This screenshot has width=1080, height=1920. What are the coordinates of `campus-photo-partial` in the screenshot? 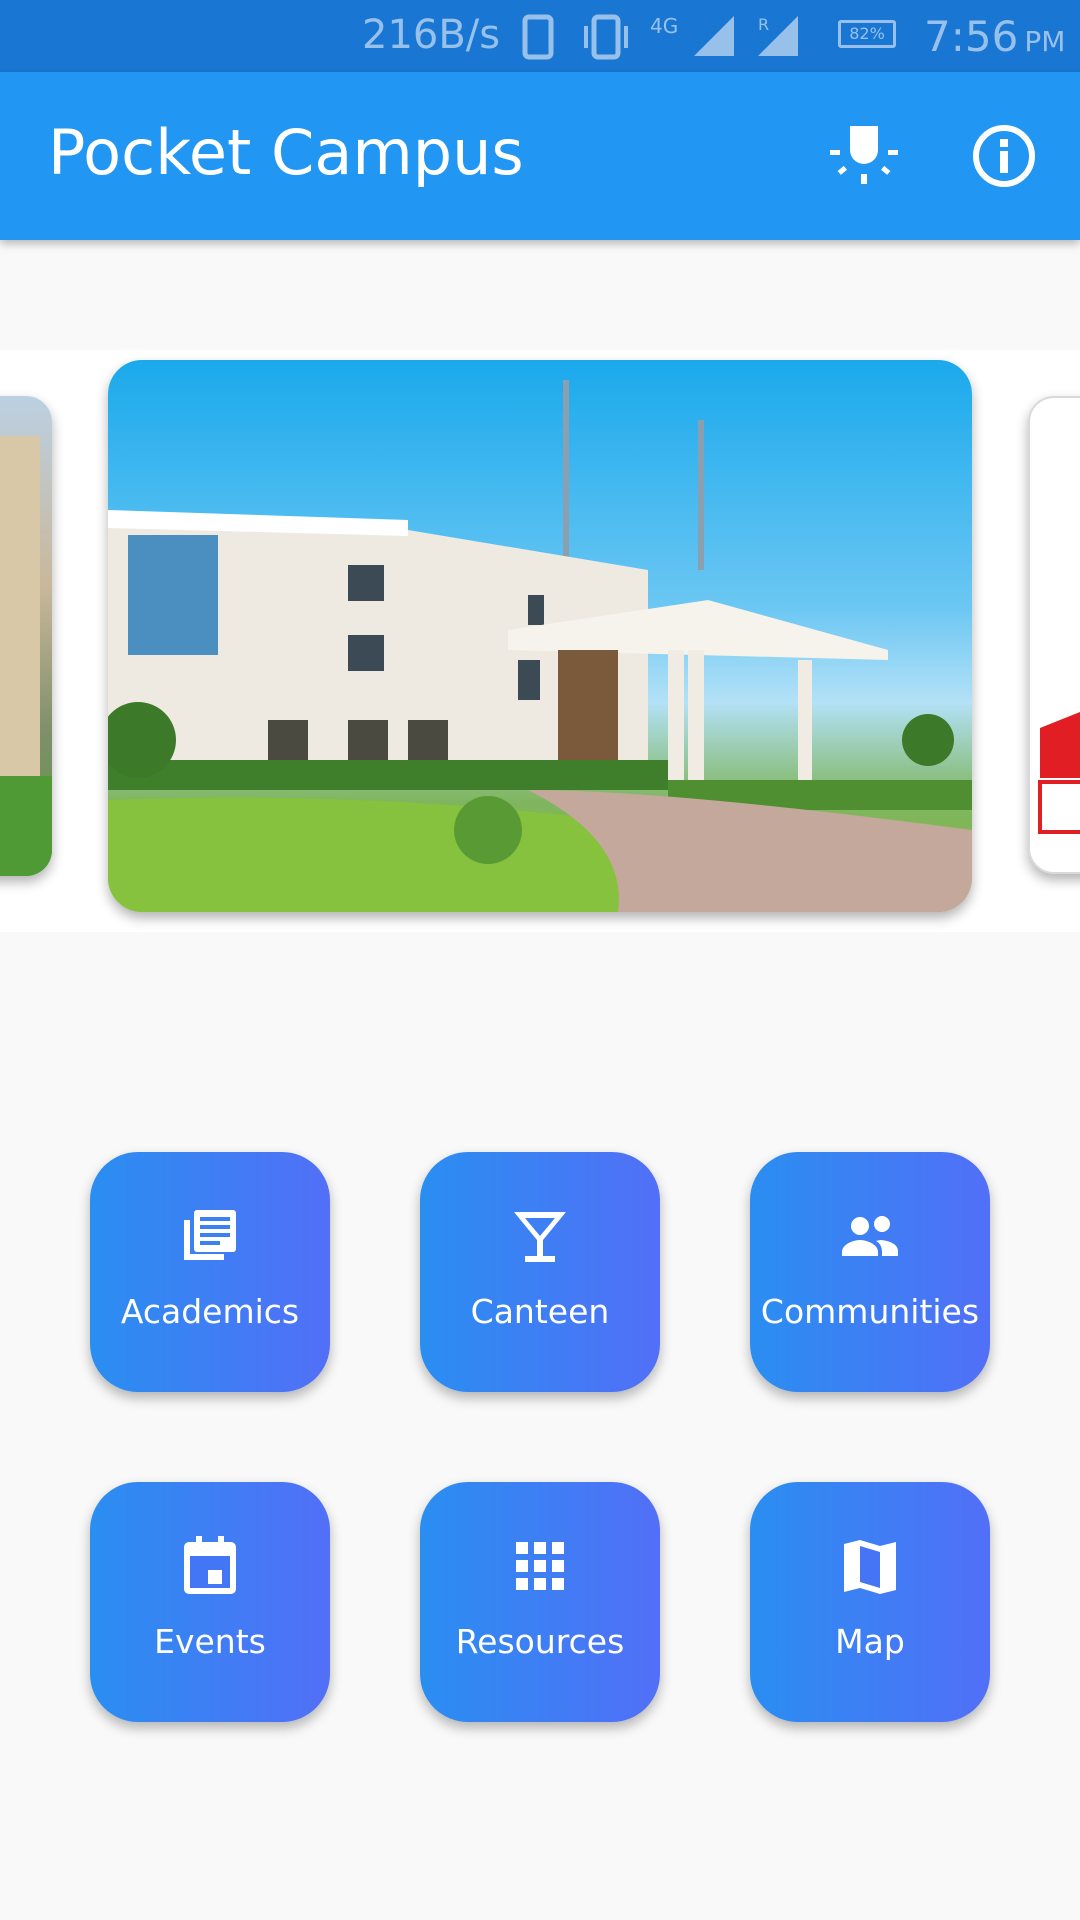 It's located at (26, 656).